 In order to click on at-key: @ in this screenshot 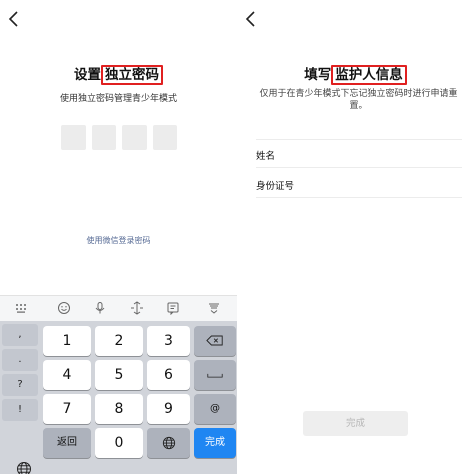, I will do `click(215, 409)`.